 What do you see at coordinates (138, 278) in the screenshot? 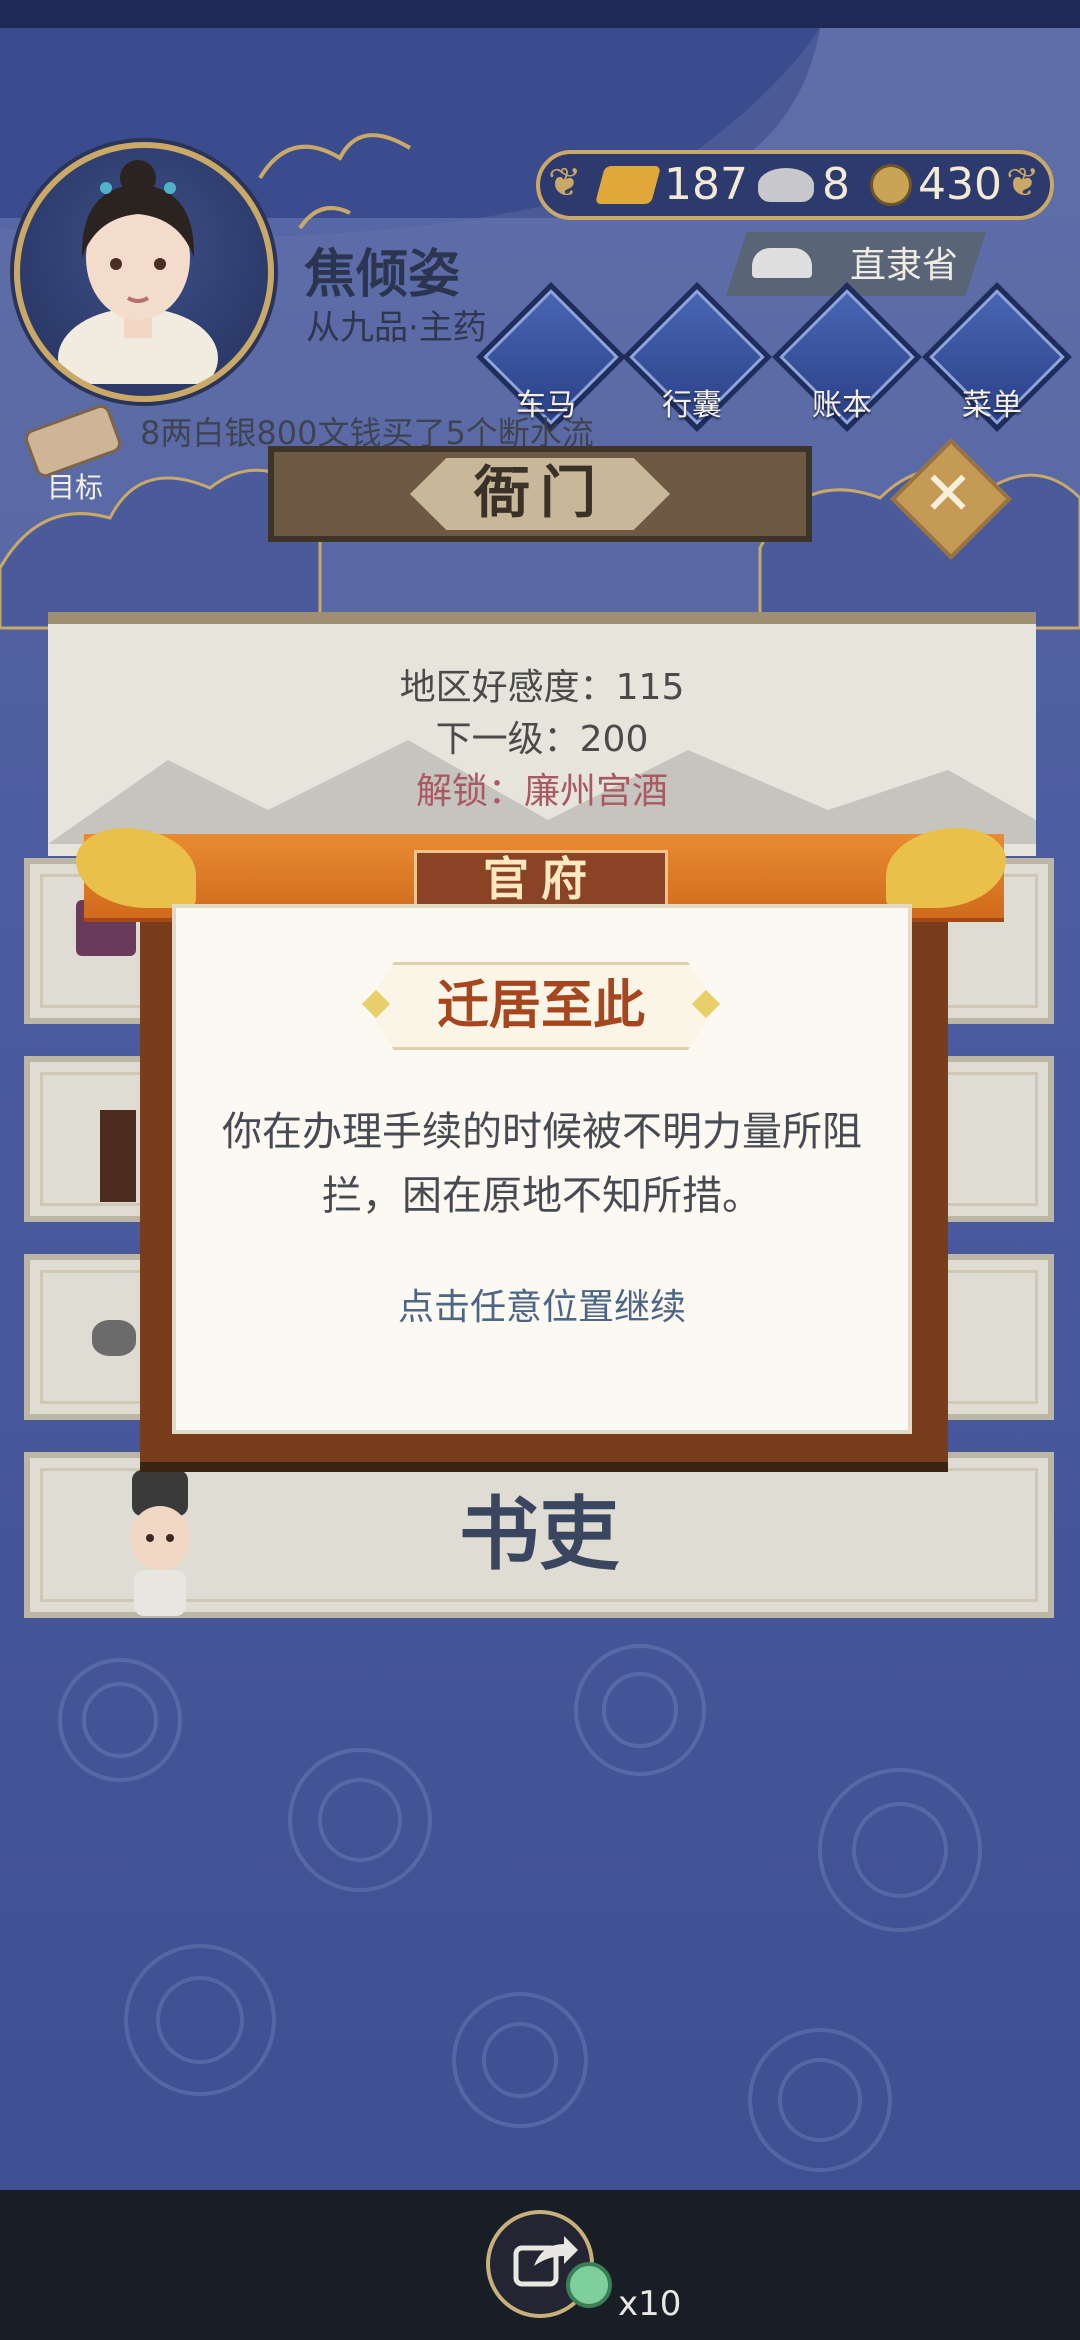
I see `portrait-icon` at bounding box center [138, 278].